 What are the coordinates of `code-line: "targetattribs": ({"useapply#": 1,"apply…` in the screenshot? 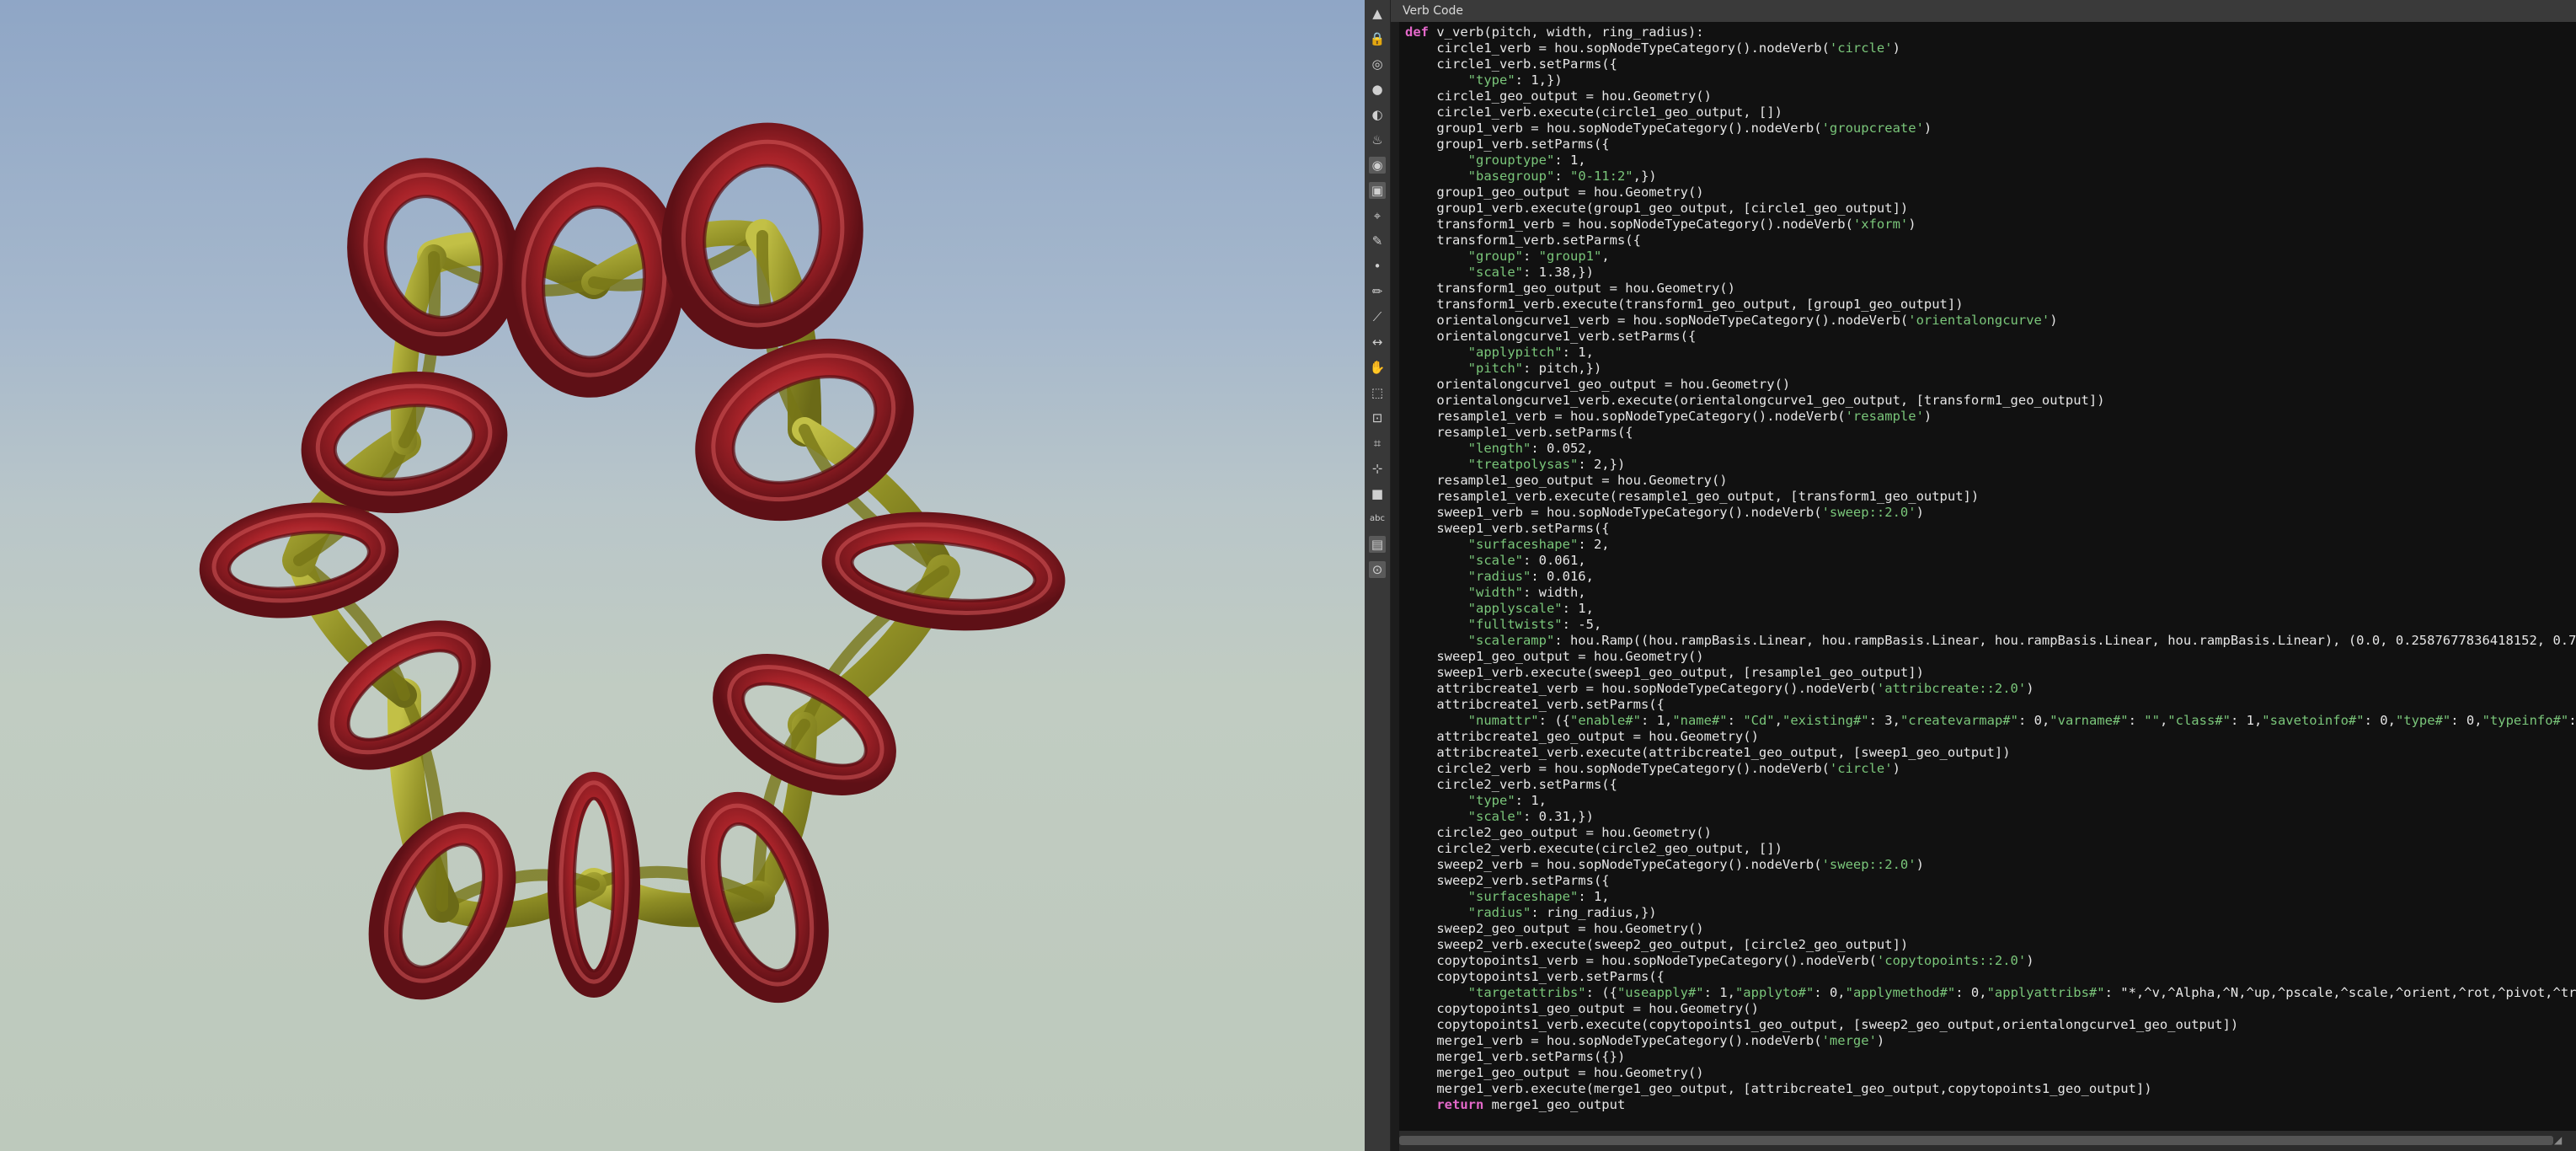 It's located at (1990, 993).